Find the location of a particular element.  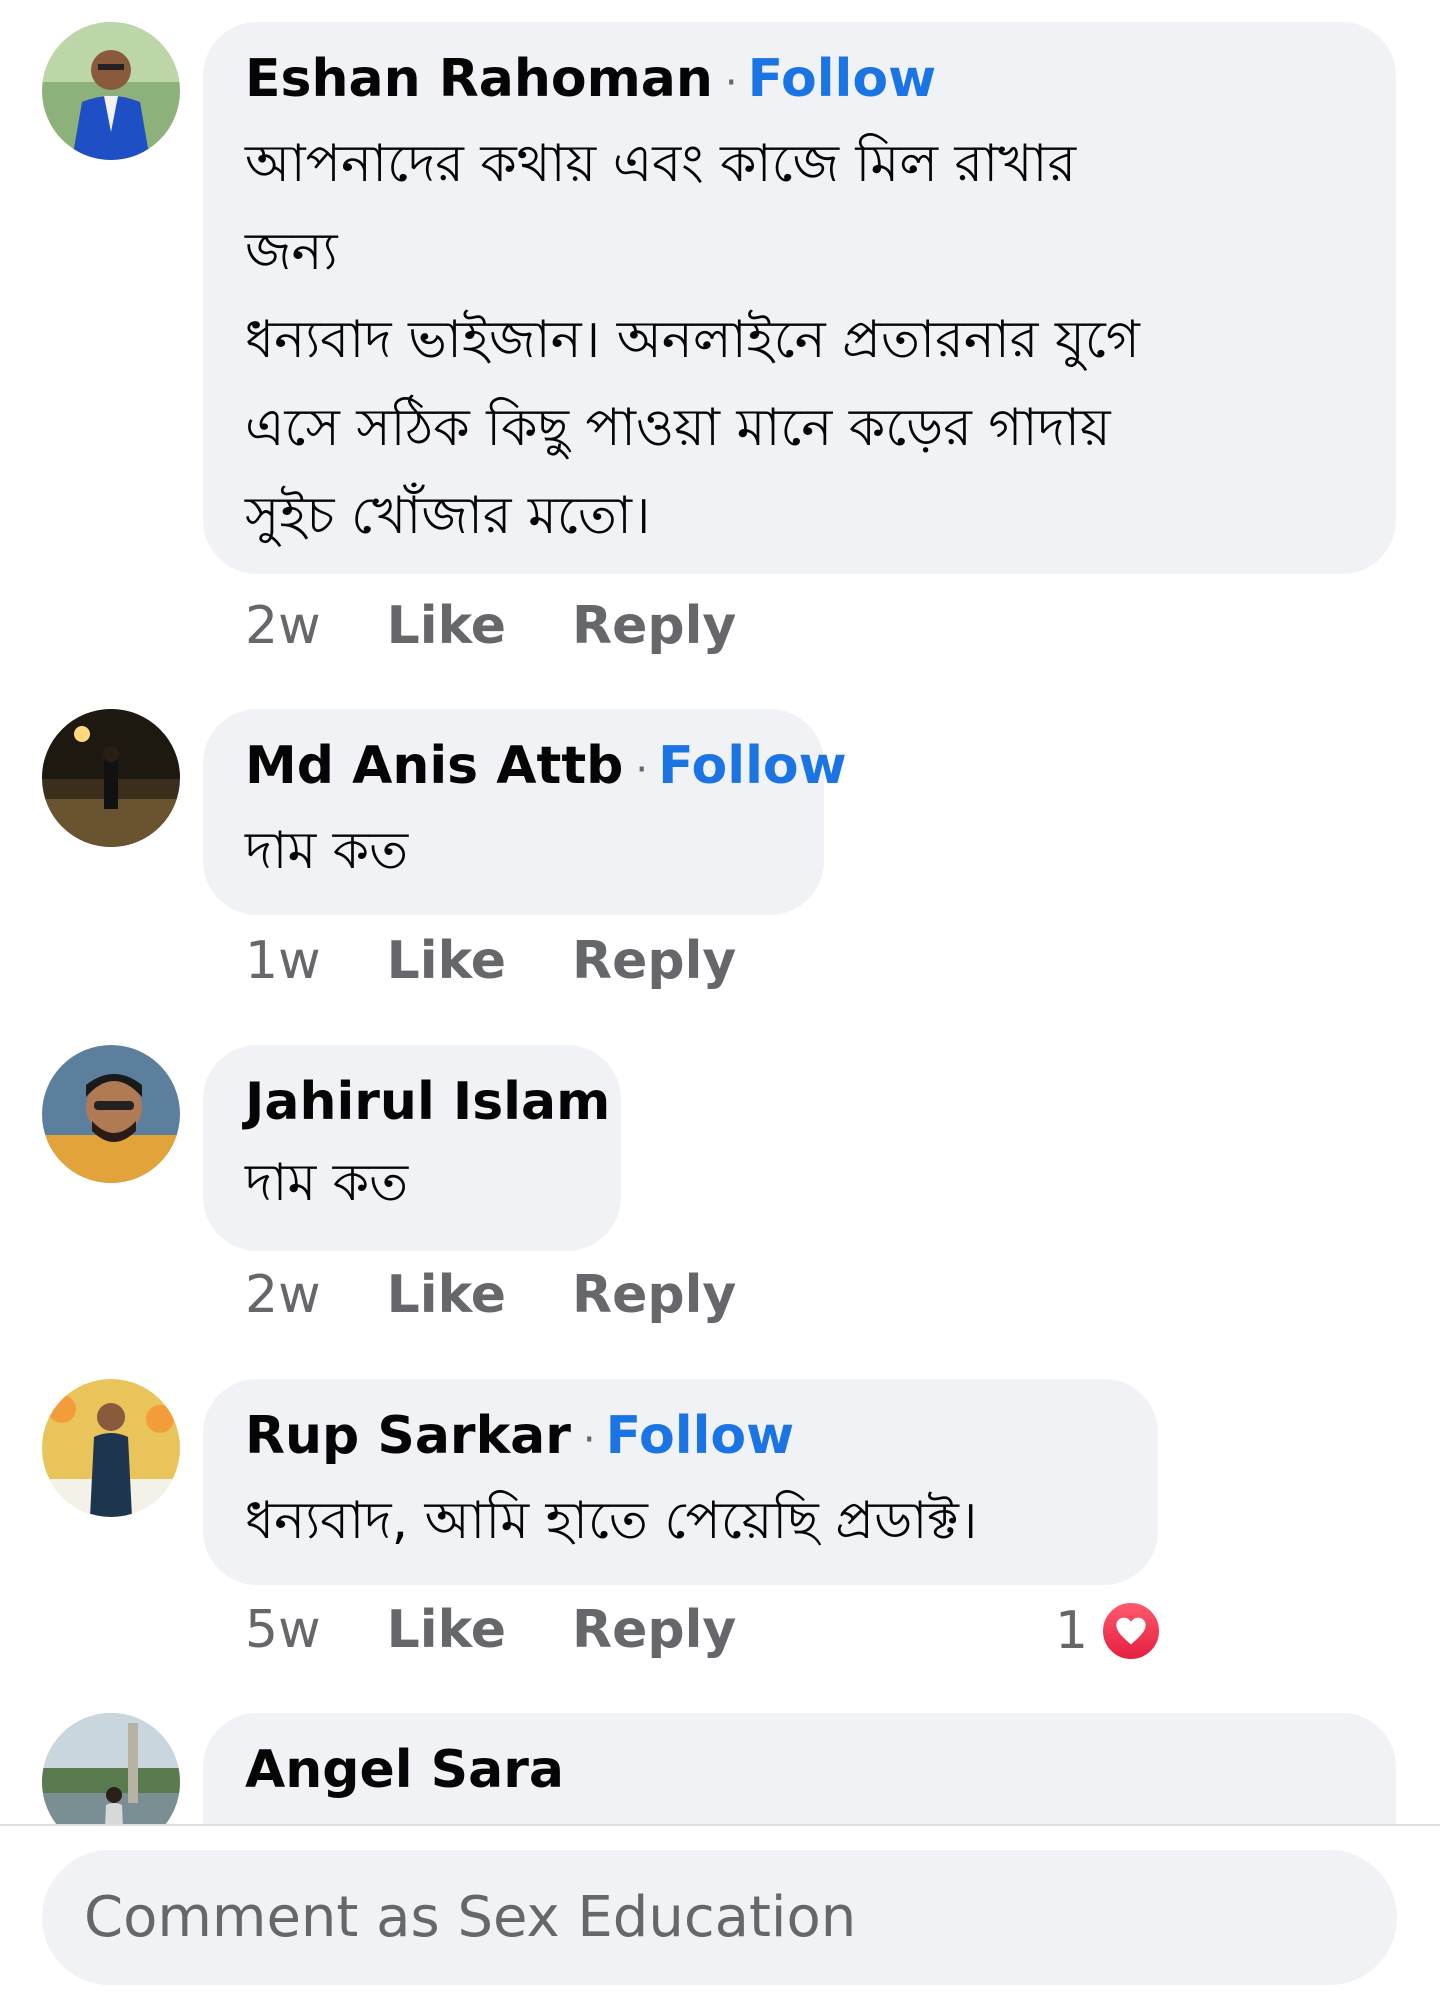

reaction-summary: 1 is located at coordinates (1109, 1631).